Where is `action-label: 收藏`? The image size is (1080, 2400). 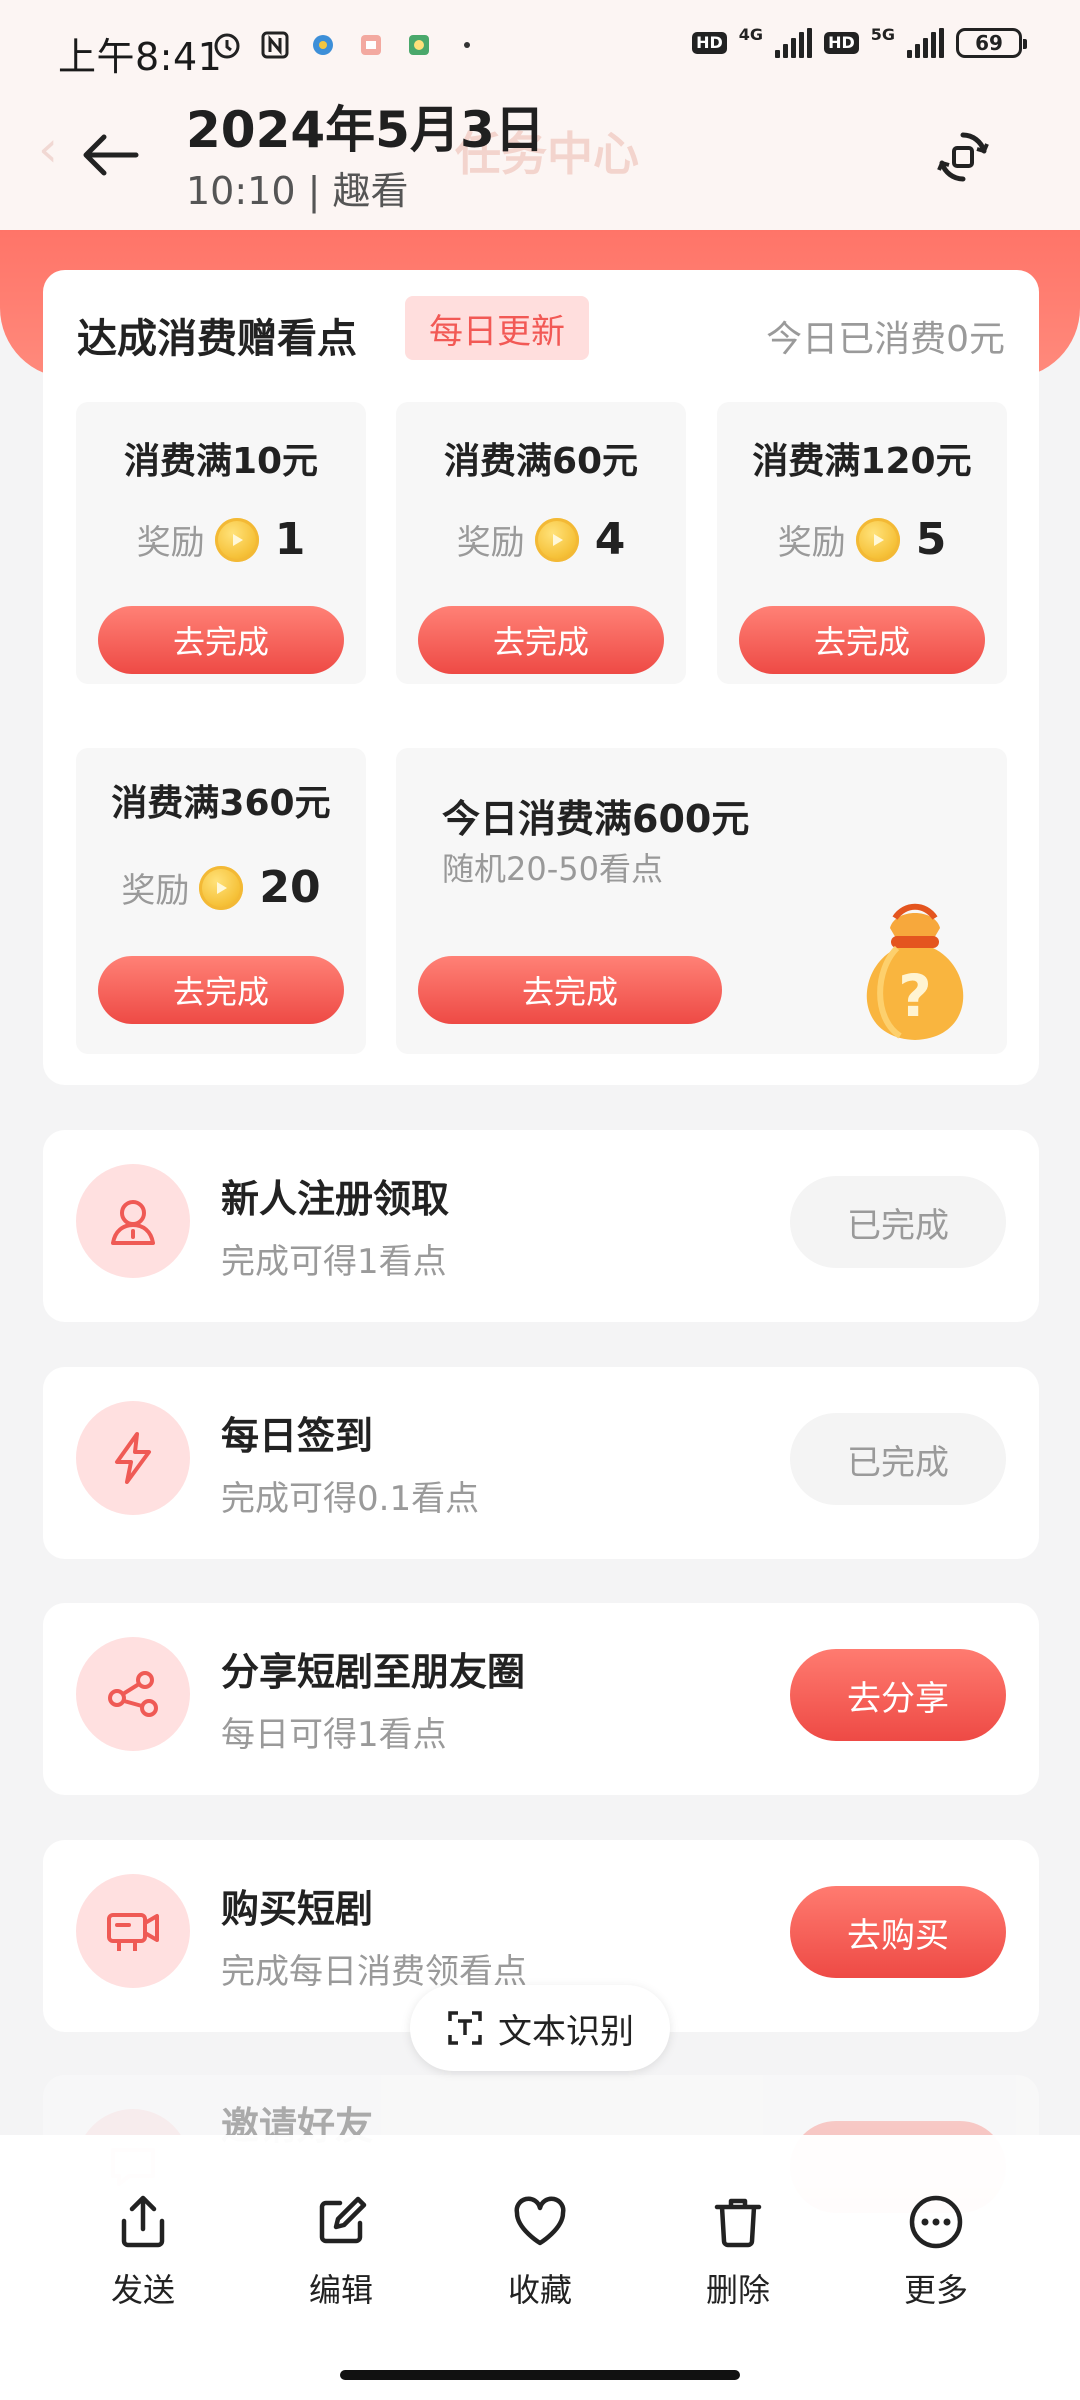 action-label: 收藏 is located at coordinates (539, 2290).